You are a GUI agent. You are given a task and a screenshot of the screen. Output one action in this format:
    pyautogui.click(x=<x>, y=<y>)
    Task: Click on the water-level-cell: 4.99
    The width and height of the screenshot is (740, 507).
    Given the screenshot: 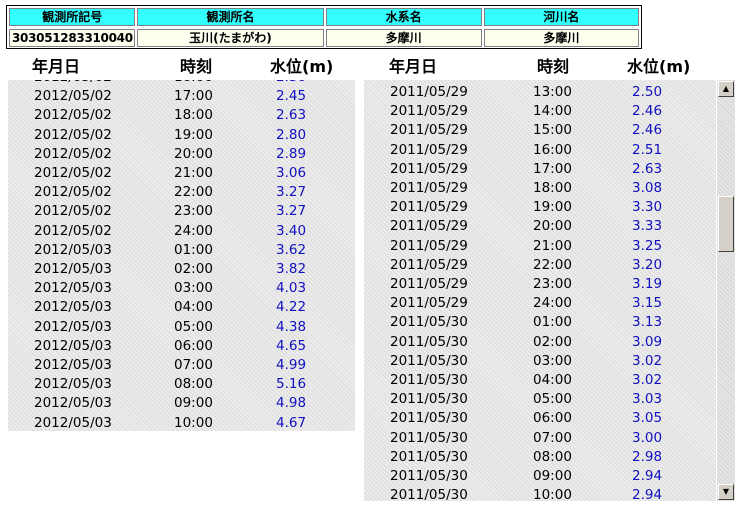 What is the action you would take?
    pyautogui.click(x=291, y=365)
    